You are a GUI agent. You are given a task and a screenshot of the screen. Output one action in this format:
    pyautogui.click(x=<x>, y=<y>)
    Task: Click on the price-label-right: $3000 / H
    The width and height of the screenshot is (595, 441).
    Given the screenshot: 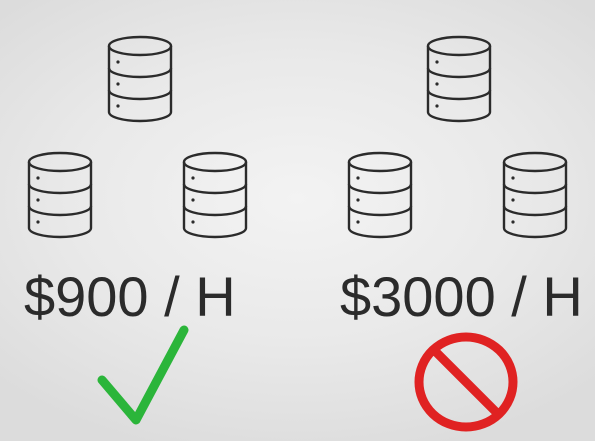 What is the action you would take?
    pyautogui.click(x=461, y=296)
    